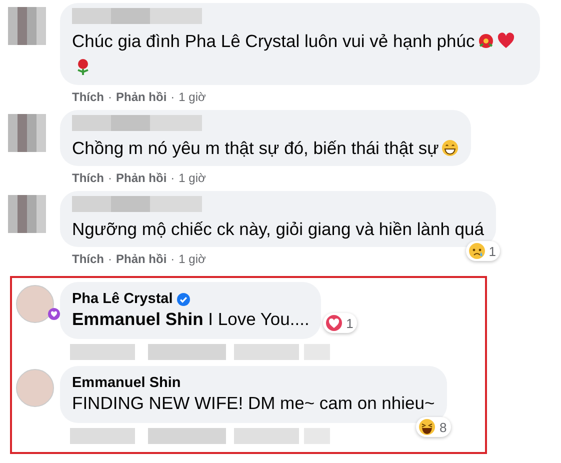 This screenshot has height=463, width=561. Describe the element at coordinates (505, 41) in the screenshot. I see `heart-icon` at that location.